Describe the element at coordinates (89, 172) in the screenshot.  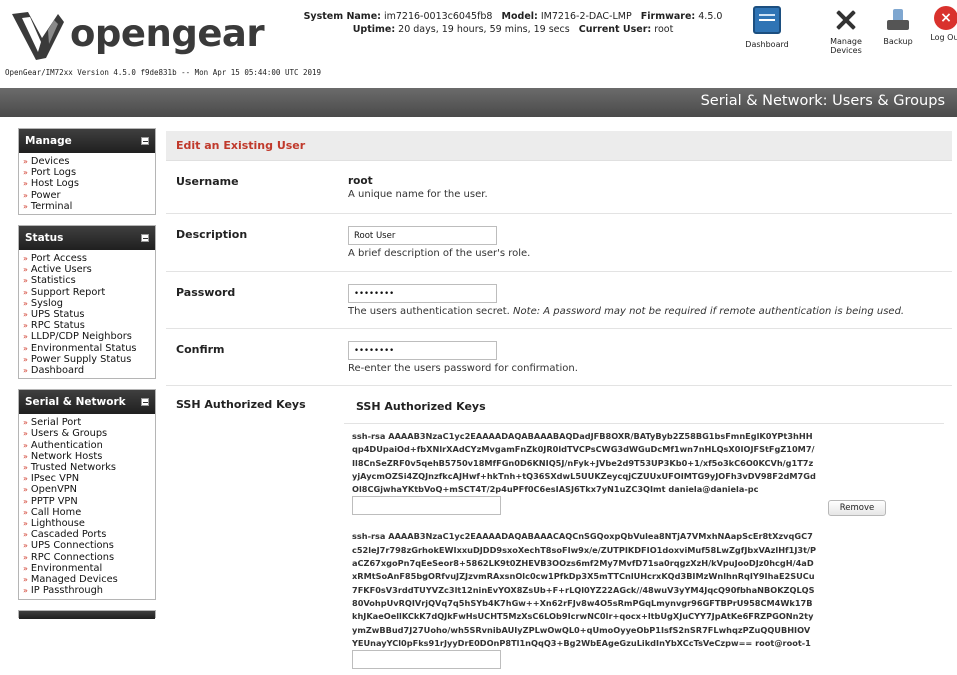
I see `sidebar-item-port-logs: » Port Logs` at that location.